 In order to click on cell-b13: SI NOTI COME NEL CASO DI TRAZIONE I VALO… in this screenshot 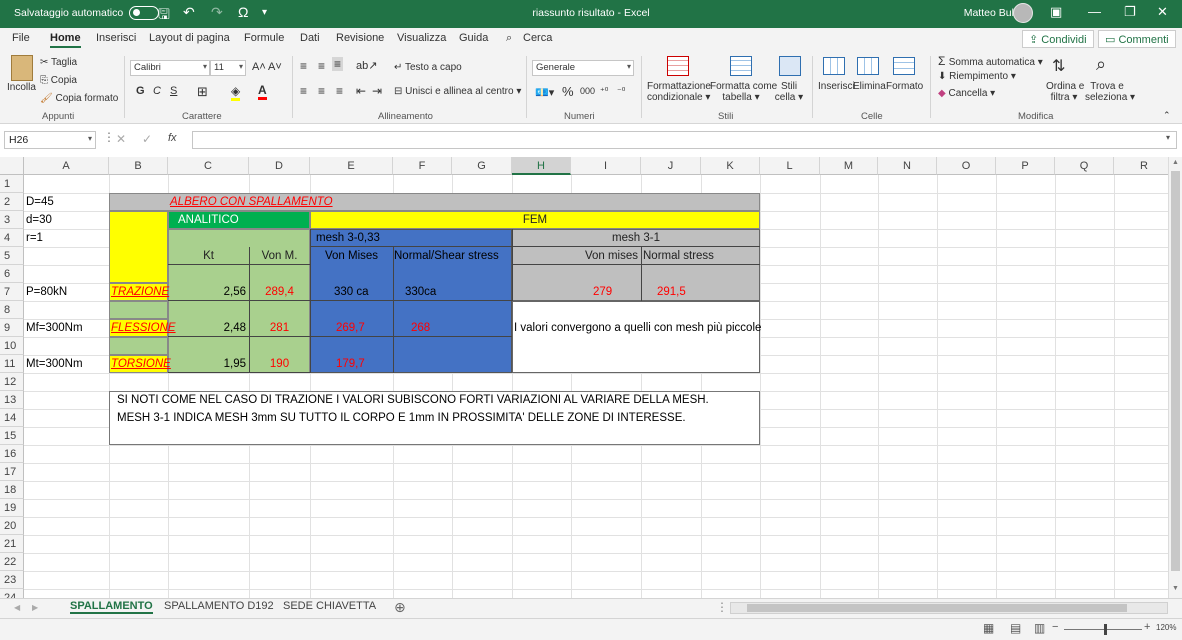, I will do `click(413, 400)`.